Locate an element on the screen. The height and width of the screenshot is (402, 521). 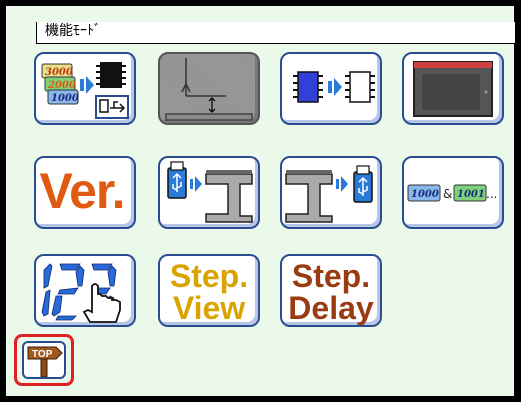
step-delay-label: Step. Delay is located at coordinates (331, 292).